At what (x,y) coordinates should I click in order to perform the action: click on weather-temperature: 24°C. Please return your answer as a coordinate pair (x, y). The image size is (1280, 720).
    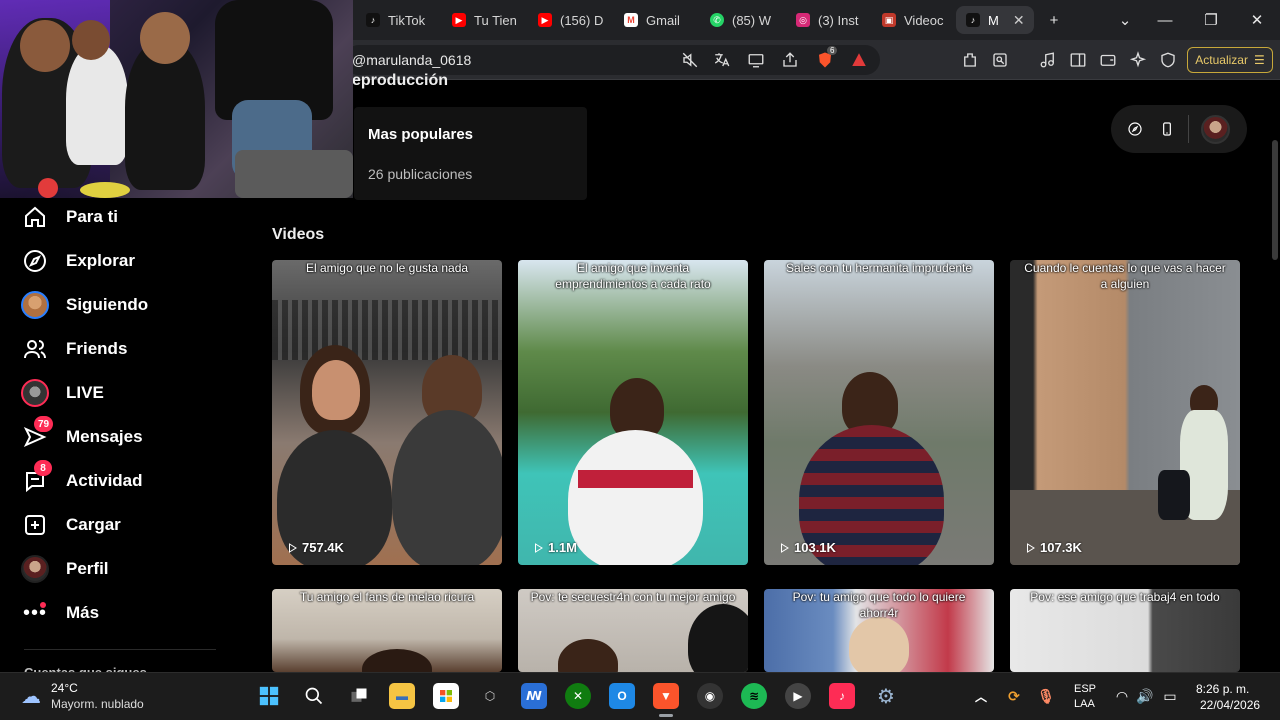
    Looking at the image, I should click on (64, 688).